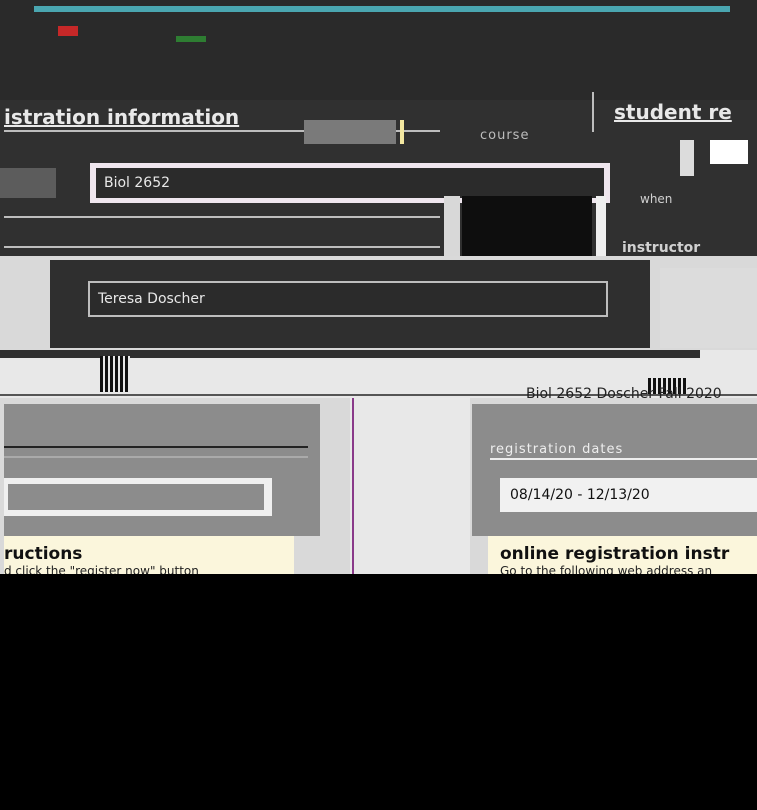  Describe the element at coordinates (614, 470) in the screenshot. I see `right-details-panel` at that location.